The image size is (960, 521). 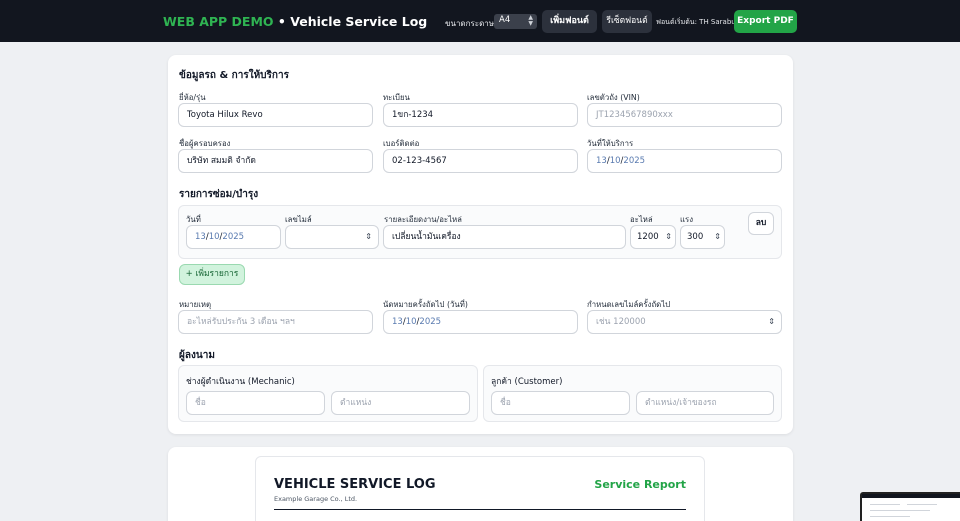 What do you see at coordinates (355, 484) in the screenshot?
I see `document-title: VEHICLE SERVICE LOG` at bounding box center [355, 484].